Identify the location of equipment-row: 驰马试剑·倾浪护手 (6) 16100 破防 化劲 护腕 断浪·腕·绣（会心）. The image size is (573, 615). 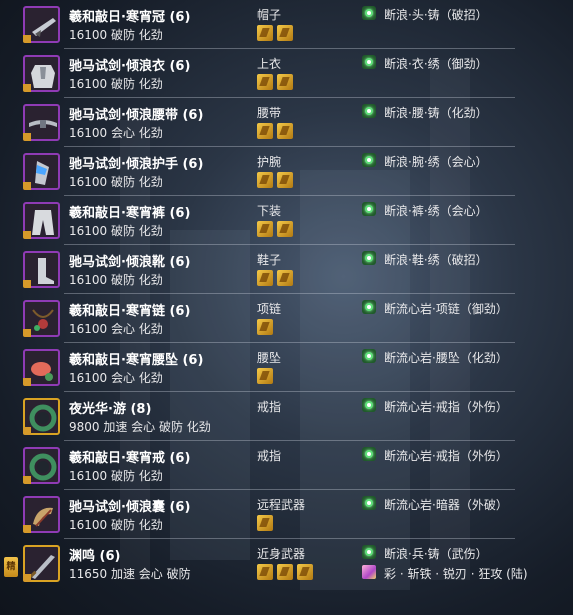
(286, 171).